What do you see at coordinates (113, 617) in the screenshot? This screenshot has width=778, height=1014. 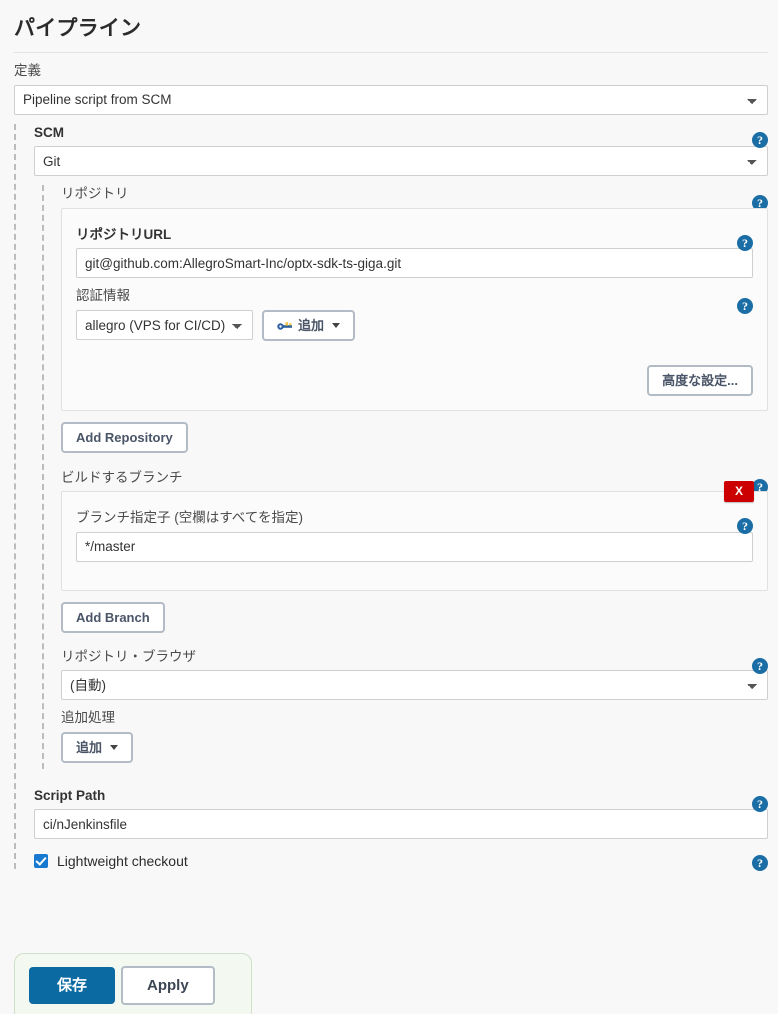 I see `add-branch-button: Add Branch` at bounding box center [113, 617].